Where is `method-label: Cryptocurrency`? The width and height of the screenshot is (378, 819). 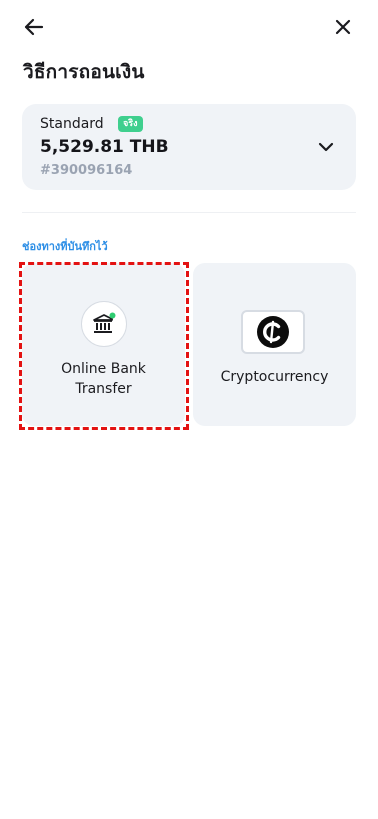
method-label: Cryptocurrency is located at coordinates (274, 377).